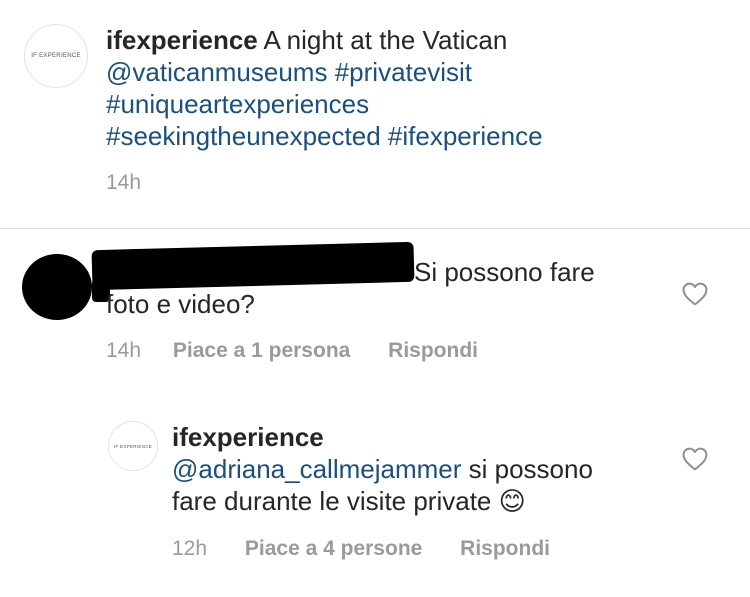 The width and height of the screenshot is (750, 597). Describe the element at coordinates (465, 136) in the screenshot. I see `hashtag-link: #ifexperience` at that location.